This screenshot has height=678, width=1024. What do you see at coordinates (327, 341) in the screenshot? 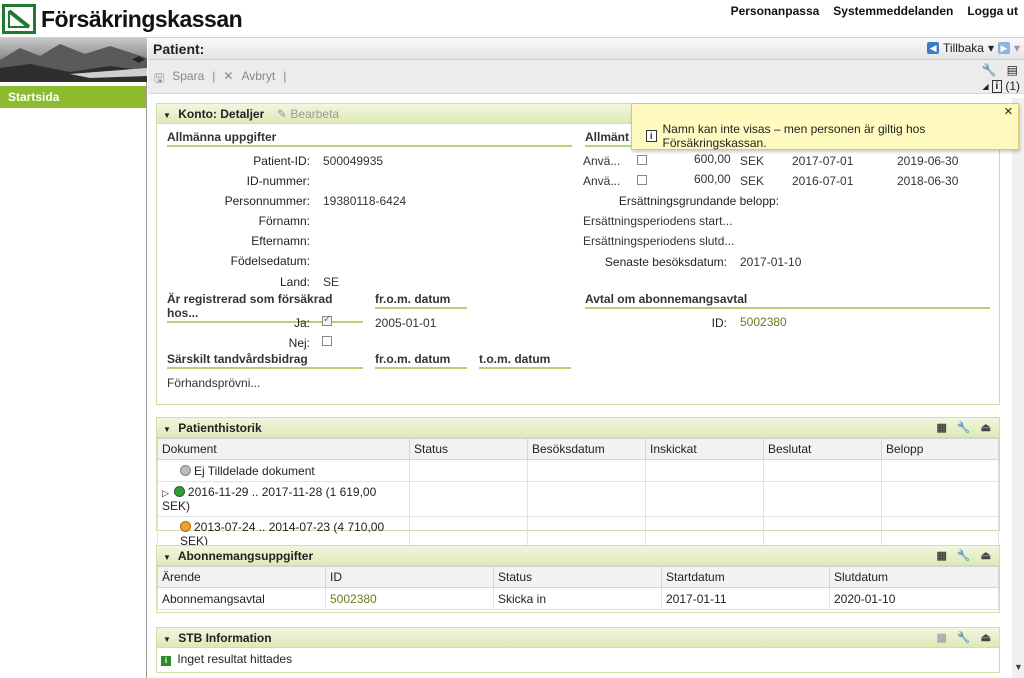
I see `nej-checkbox` at bounding box center [327, 341].